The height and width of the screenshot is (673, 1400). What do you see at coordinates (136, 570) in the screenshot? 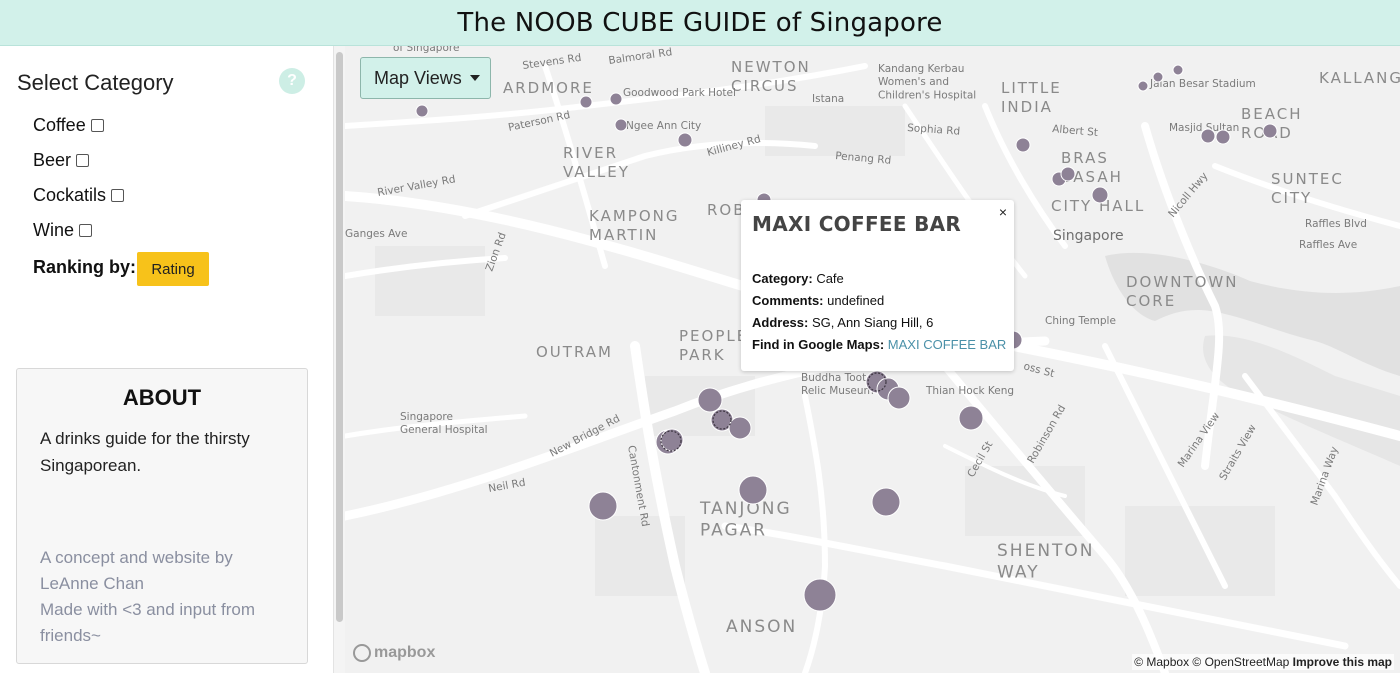
I see `credit-line: A concept and website by LeAnne Chan` at bounding box center [136, 570].